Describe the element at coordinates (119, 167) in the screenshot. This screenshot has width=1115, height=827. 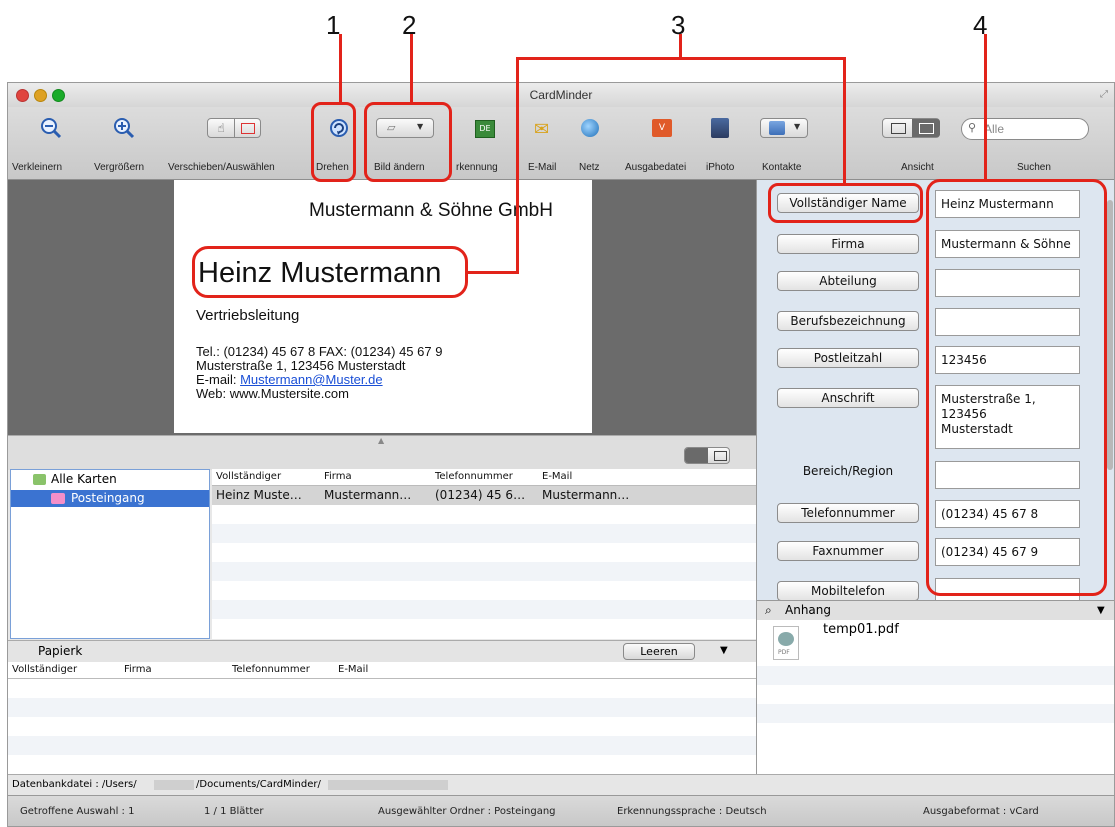
I see `zoom-in-label: Vergrößern` at that location.